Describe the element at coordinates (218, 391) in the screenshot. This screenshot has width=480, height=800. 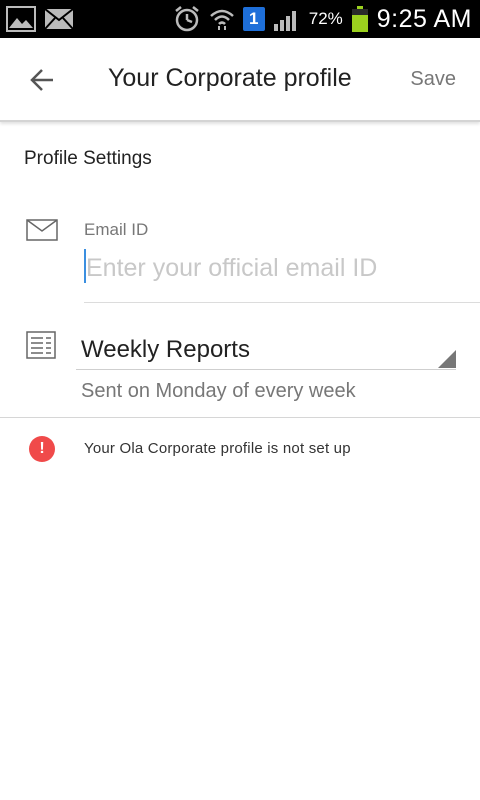
I see `report-frequency-subtitle: Sent on Monday of every week` at that location.